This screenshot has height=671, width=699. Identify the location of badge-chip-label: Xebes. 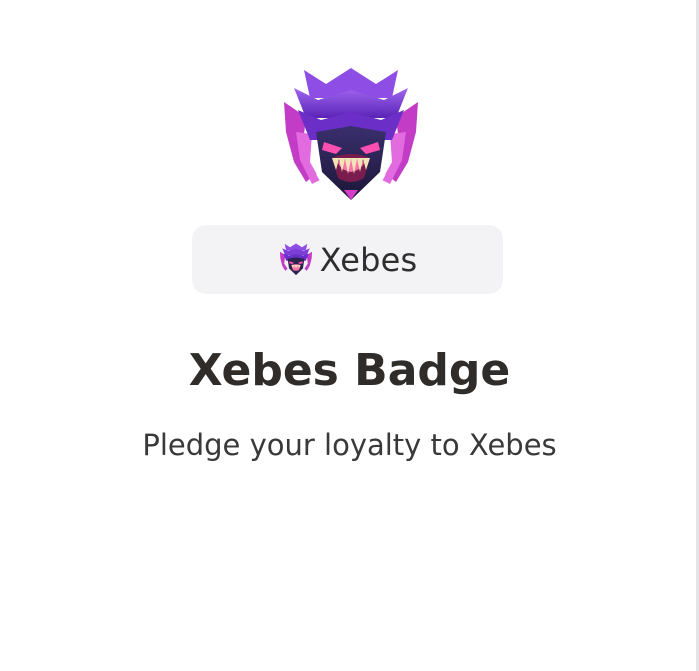
(368, 259).